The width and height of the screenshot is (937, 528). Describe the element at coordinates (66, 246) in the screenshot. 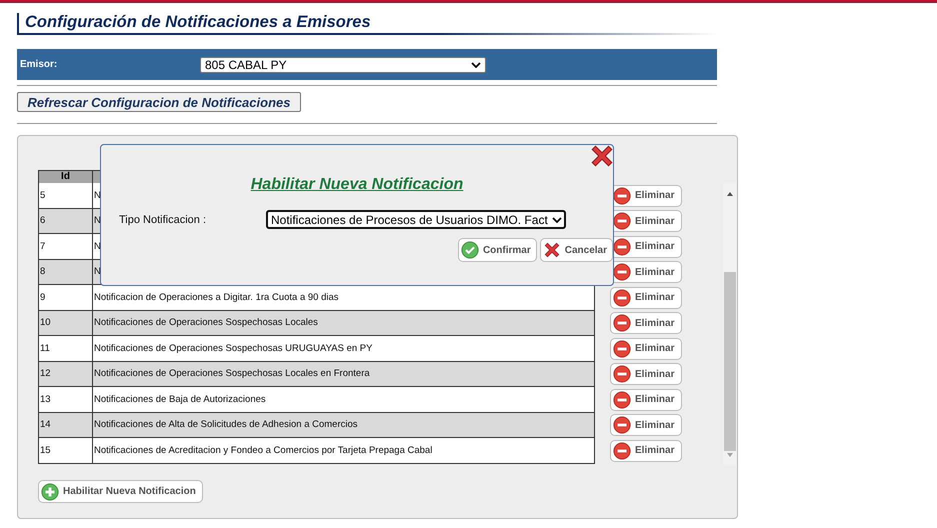

I see `table-cell: 7` at that location.